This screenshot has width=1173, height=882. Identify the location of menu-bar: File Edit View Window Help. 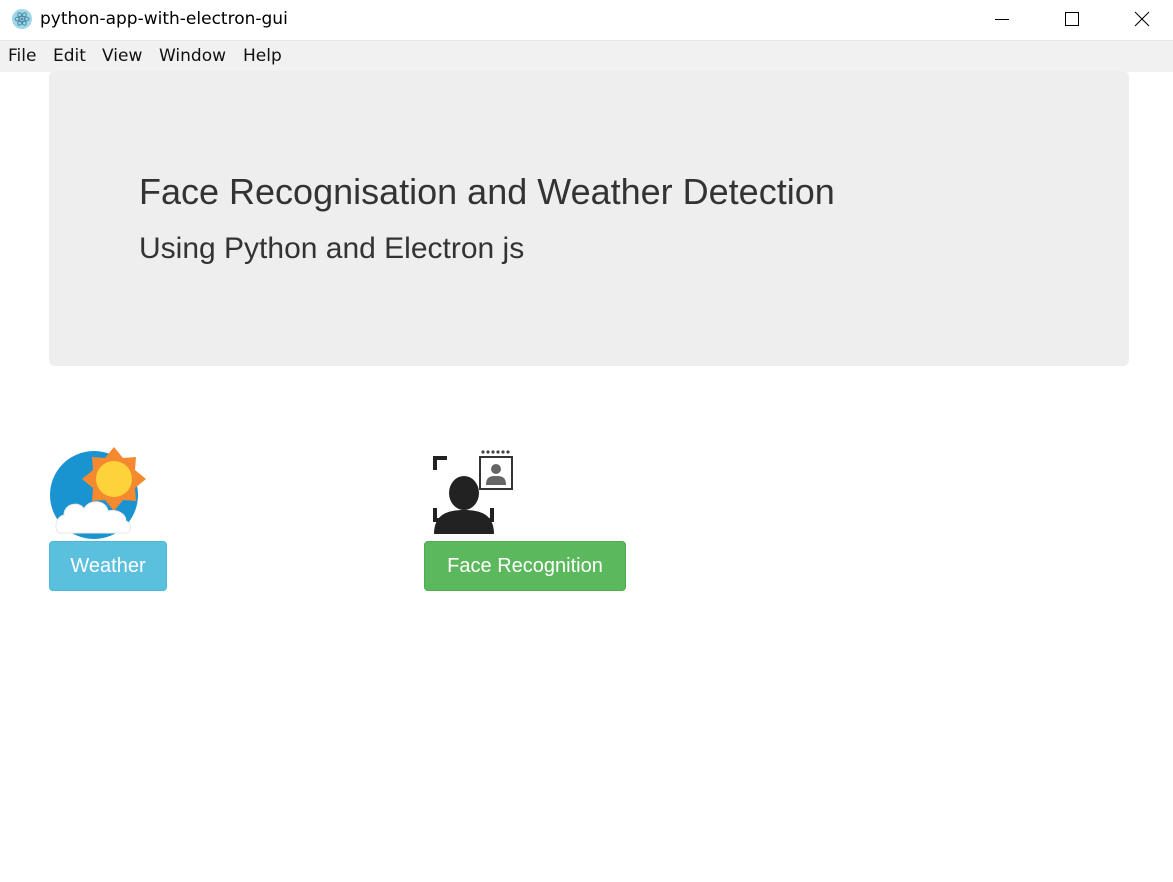
(586, 56).